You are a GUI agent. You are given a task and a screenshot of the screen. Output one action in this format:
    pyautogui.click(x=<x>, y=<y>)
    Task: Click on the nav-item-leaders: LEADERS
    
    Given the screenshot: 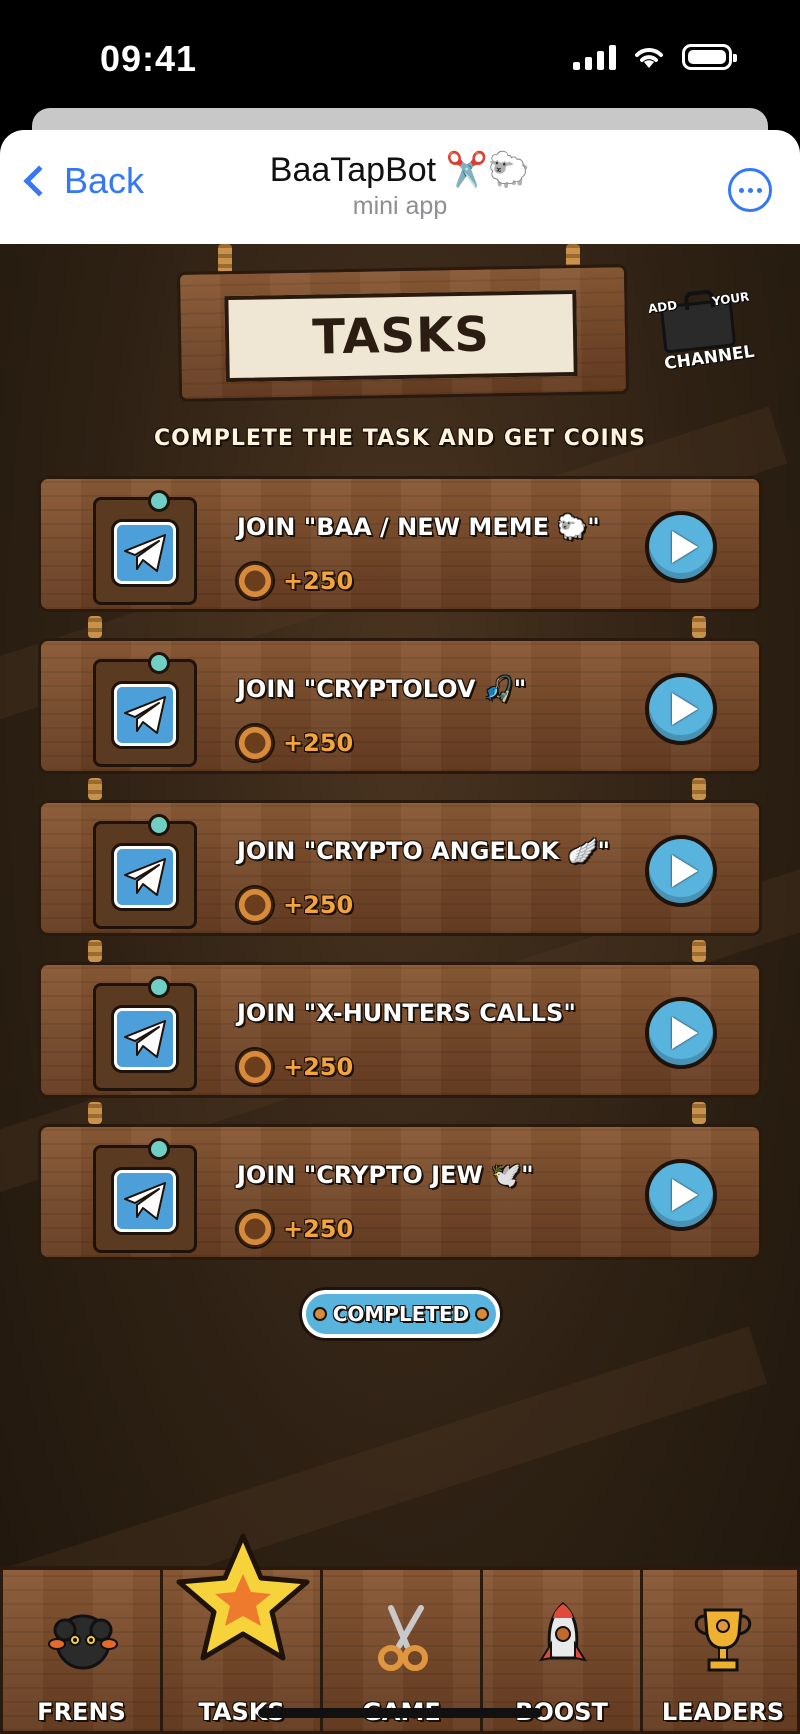 What is the action you would take?
    pyautogui.click(x=721, y=1652)
    